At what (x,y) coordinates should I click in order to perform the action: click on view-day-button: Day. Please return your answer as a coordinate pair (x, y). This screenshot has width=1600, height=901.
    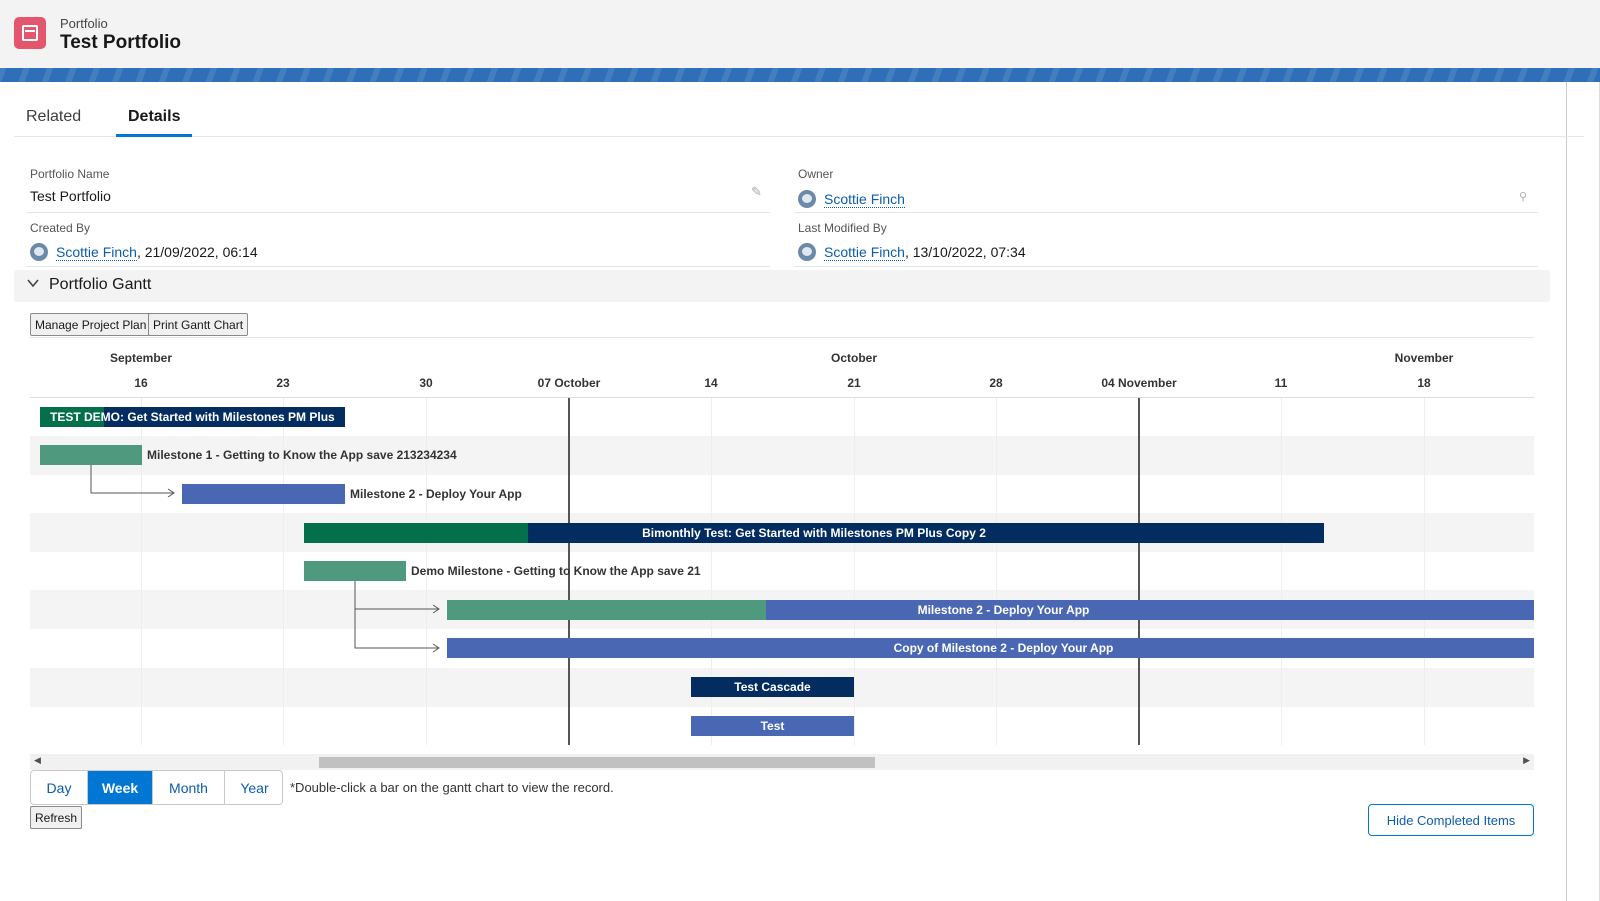
    Looking at the image, I should click on (59, 787).